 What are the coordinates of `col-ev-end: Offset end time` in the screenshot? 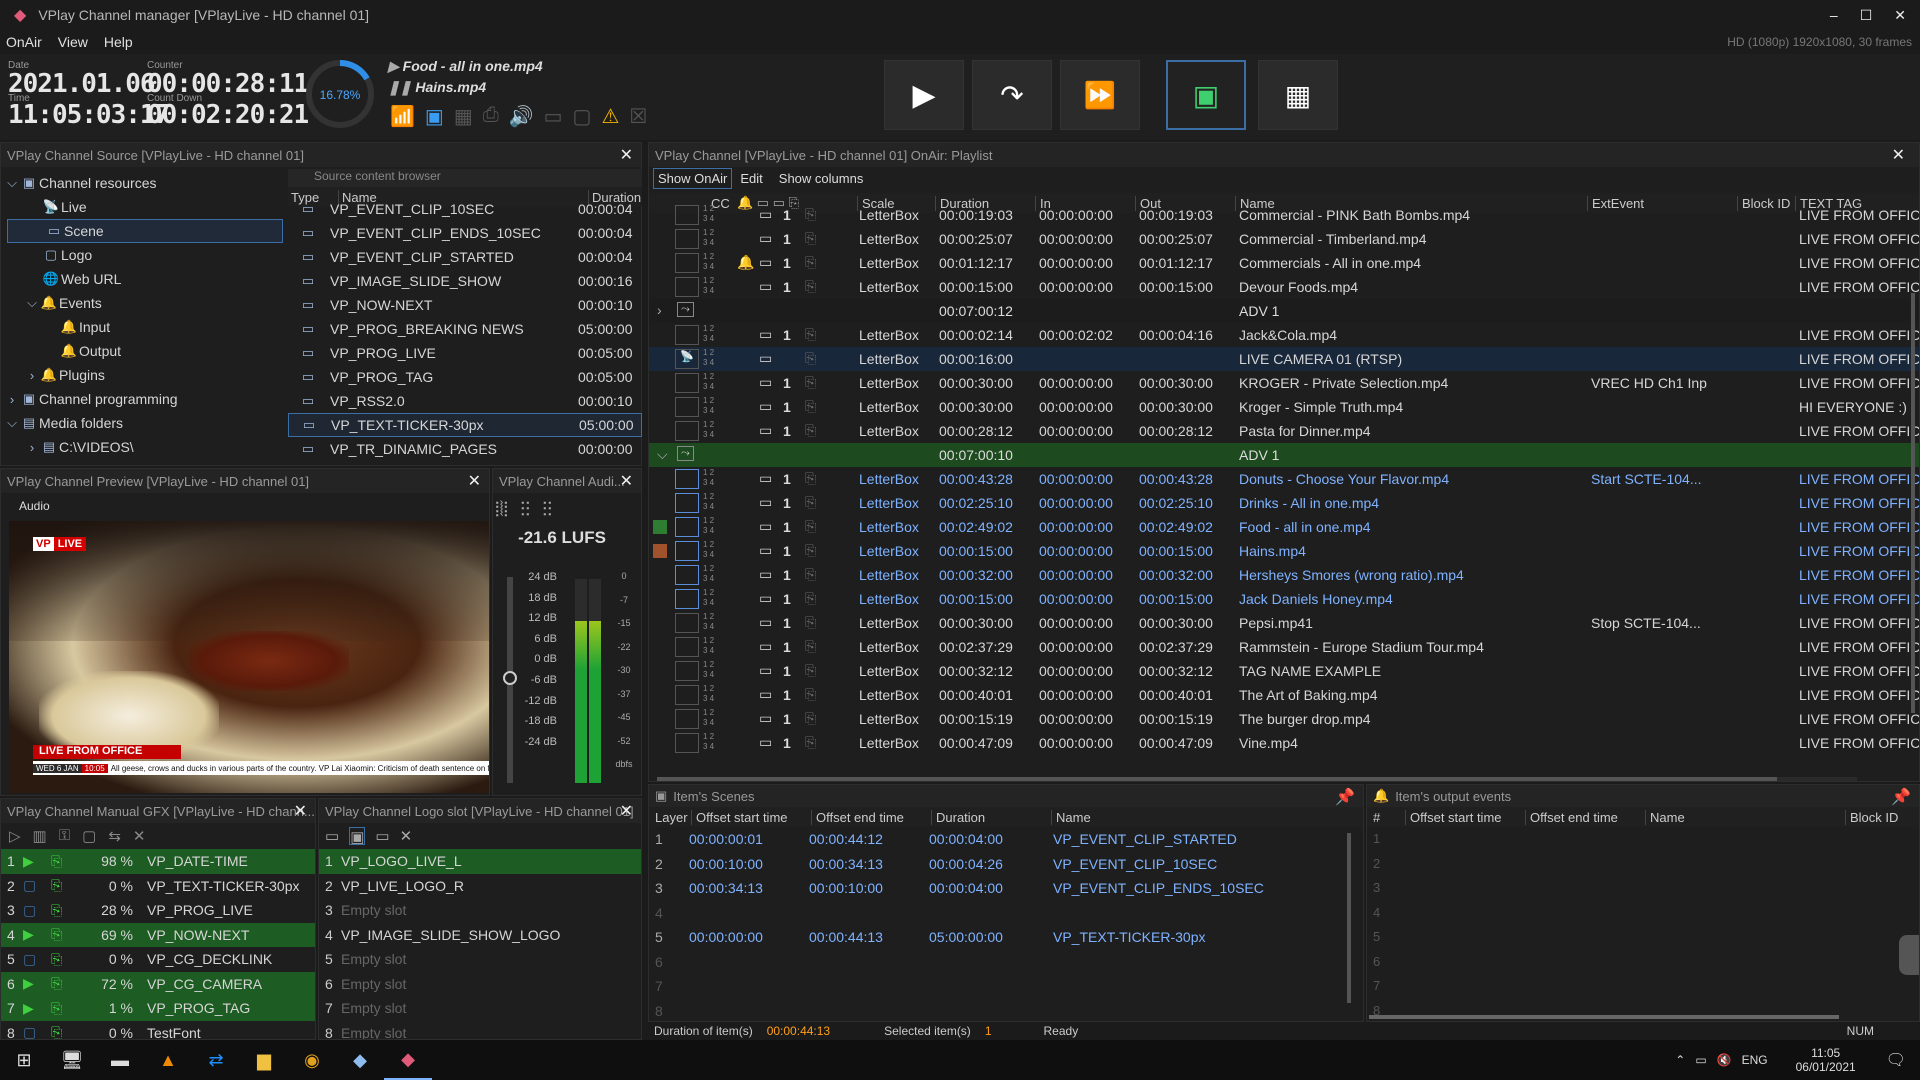 It's located at (1571, 817).